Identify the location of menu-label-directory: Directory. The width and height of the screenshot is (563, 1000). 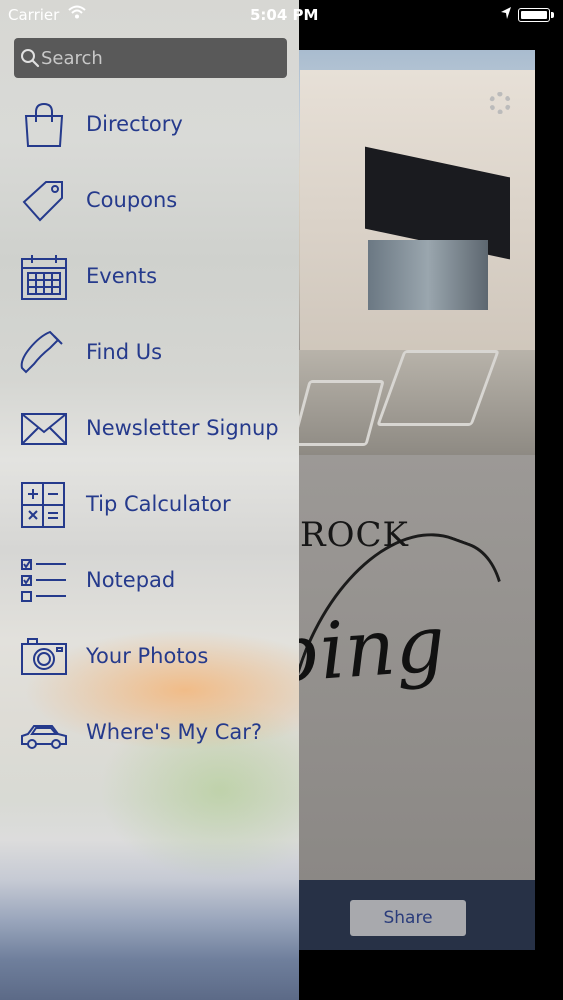
(134, 124).